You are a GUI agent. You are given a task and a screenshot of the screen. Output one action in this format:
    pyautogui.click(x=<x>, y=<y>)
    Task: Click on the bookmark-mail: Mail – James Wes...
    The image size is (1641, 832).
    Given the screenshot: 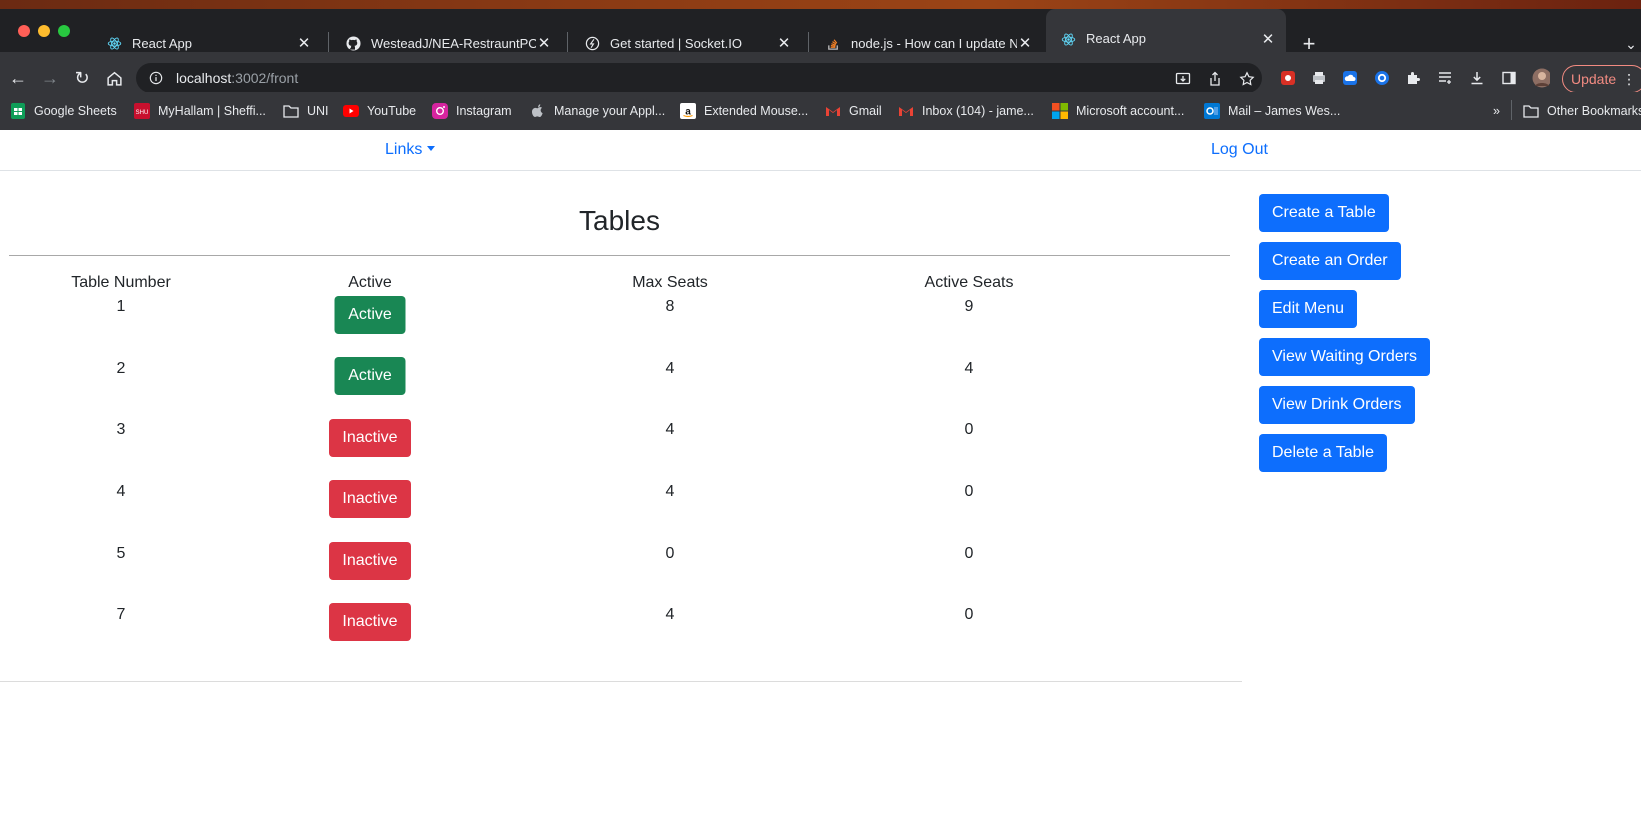 What is the action you would take?
    pyautogui.click(x=1272, y=111)
    